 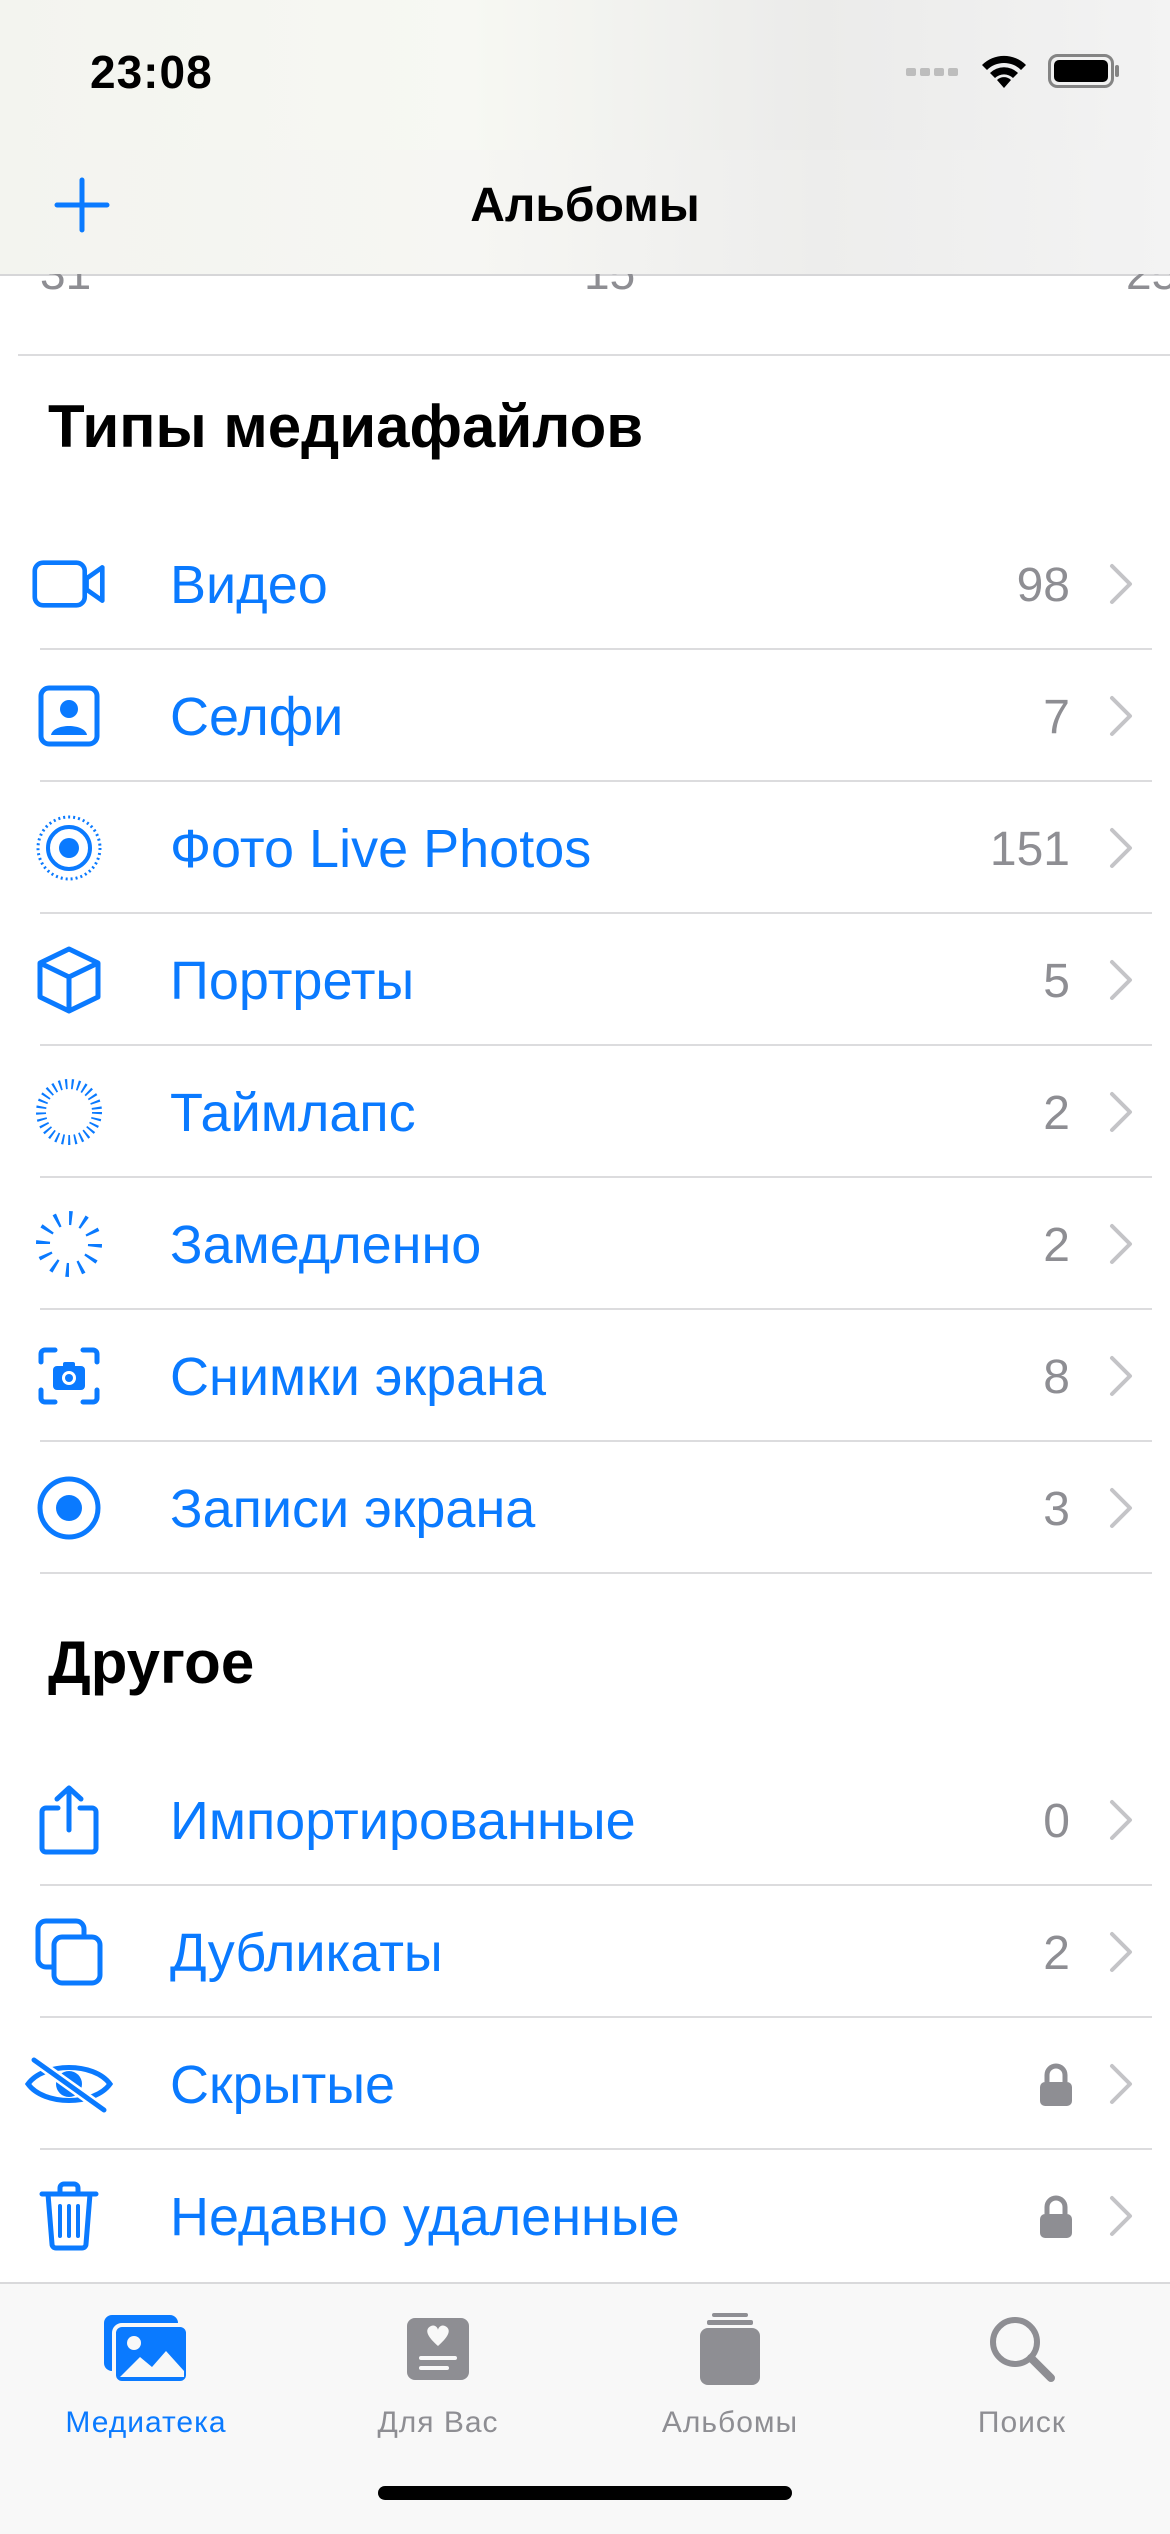 I want to click on tab-library: Медиатека, so click(x=146, y=2372).